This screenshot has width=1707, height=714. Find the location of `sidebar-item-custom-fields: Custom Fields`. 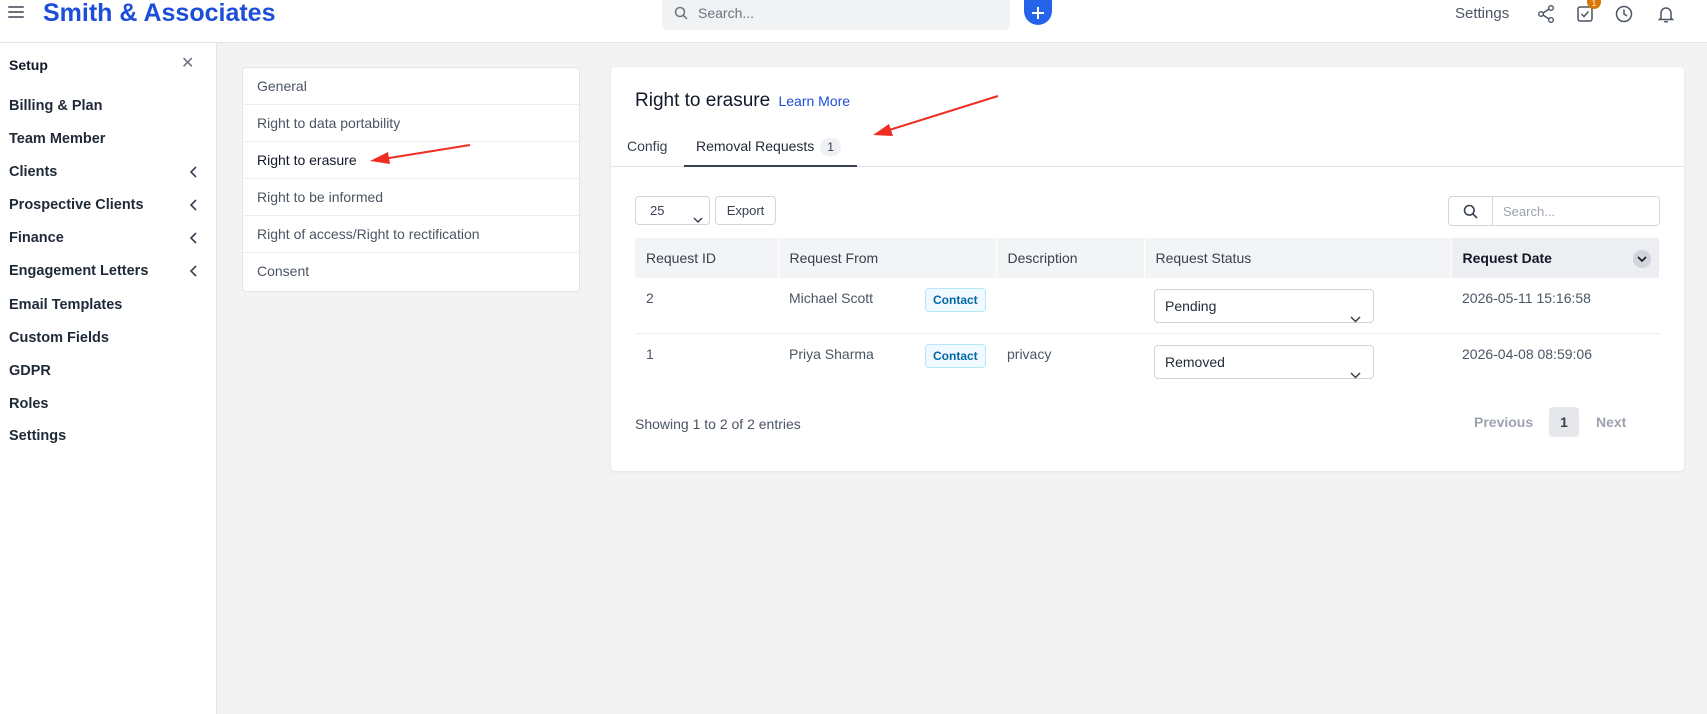

sidebar-item-custom-fields: Custom Fields is located at coordinates (104, 338).